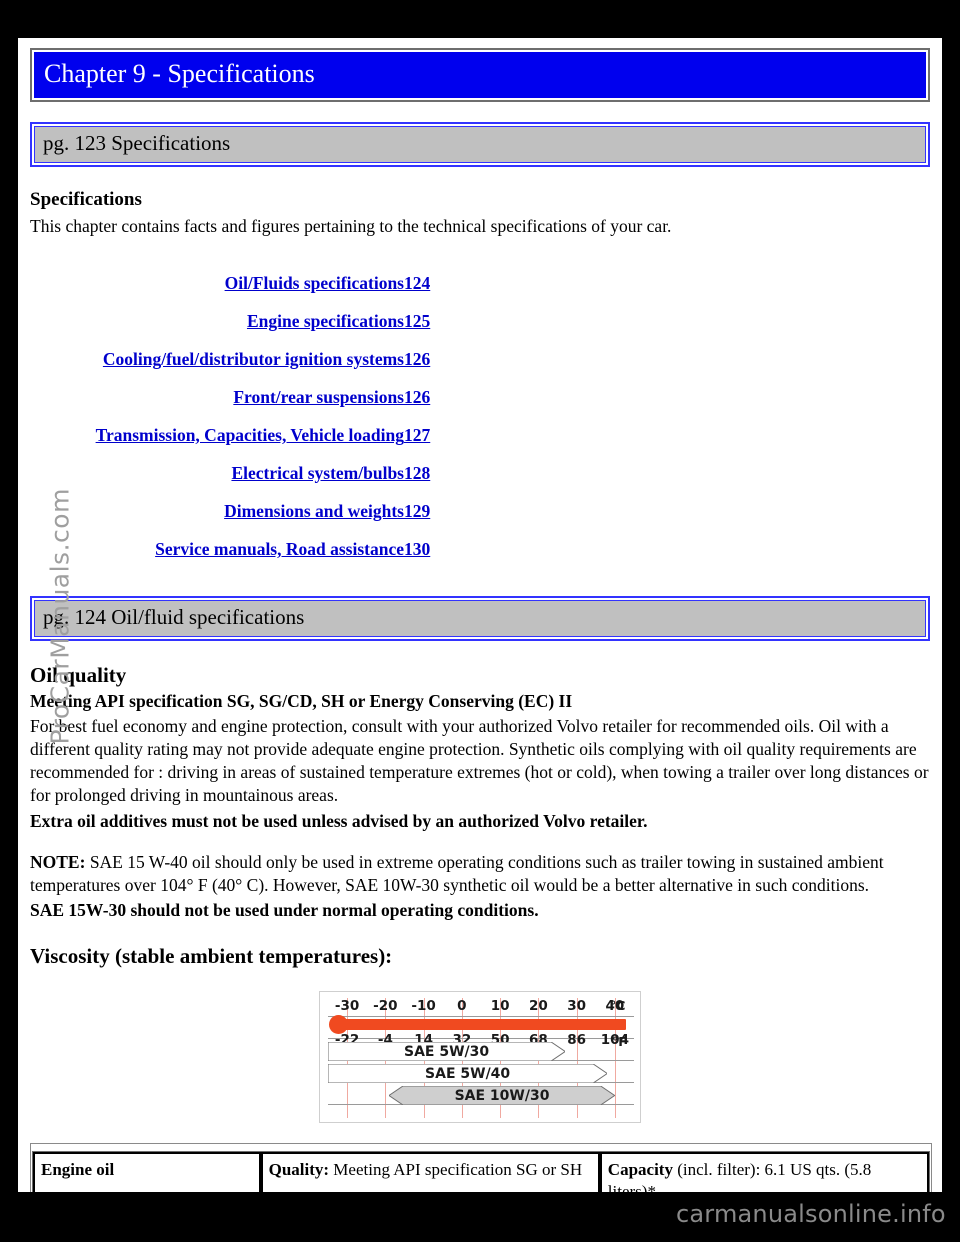  What do you see at coordinates (417, 321) in the screenshot?
I see `toc-page-engine-specifications: 125` at bounding box center [417, 321].